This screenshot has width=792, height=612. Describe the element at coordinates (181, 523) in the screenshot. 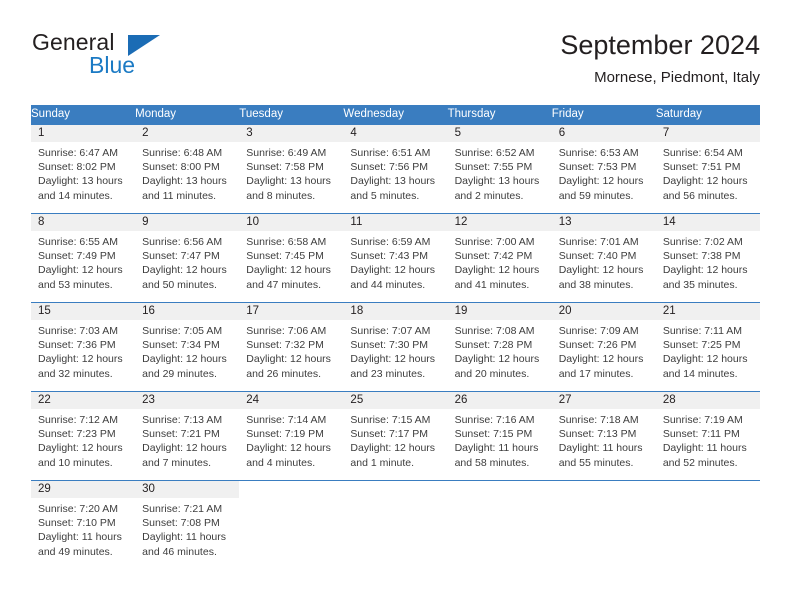

I see `sunset-text: Sunset: 7:08 PM` at that location.